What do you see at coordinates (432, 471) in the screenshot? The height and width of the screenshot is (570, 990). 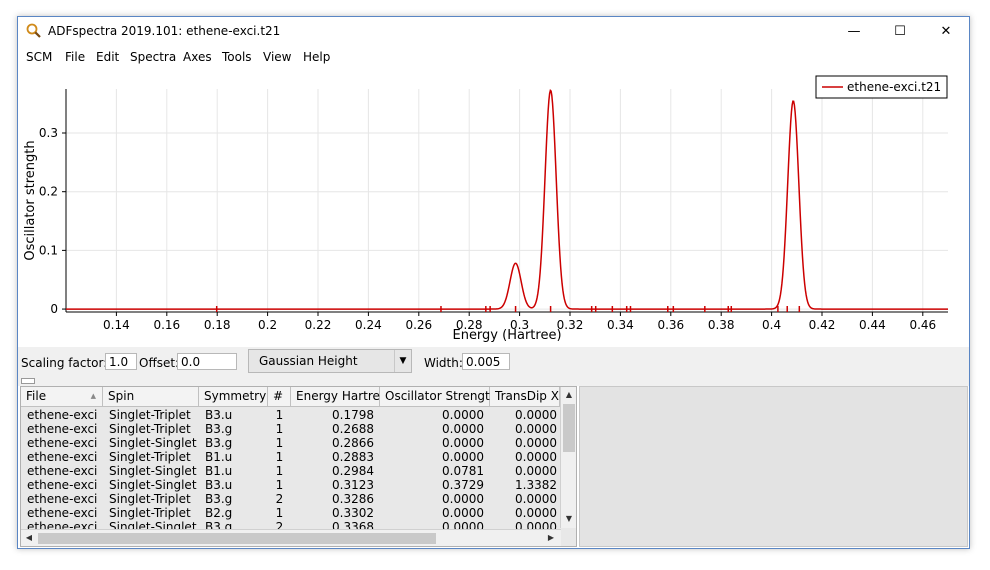 I see `table-cell: 0.0781` at bounding box center [432, 471].